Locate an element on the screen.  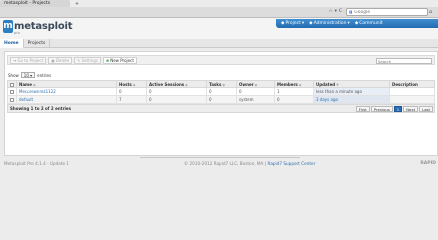
go-to-project-label: Go to Project is located at coordinates (30, 60).